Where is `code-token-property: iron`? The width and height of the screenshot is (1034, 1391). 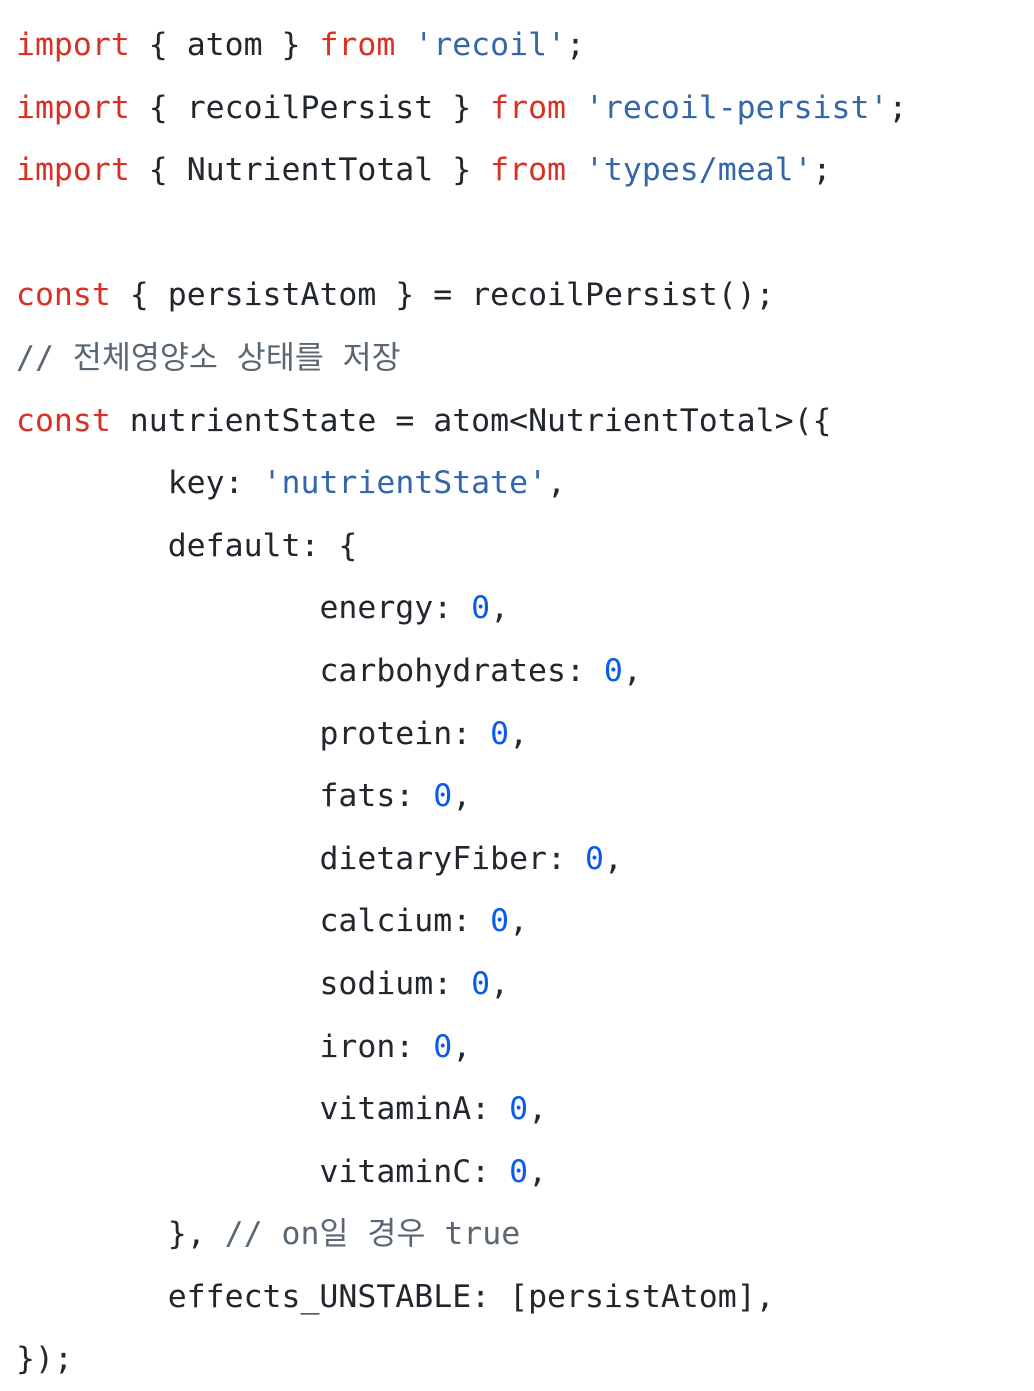
code-token-property: iron is located at coordinates (357, 1046).